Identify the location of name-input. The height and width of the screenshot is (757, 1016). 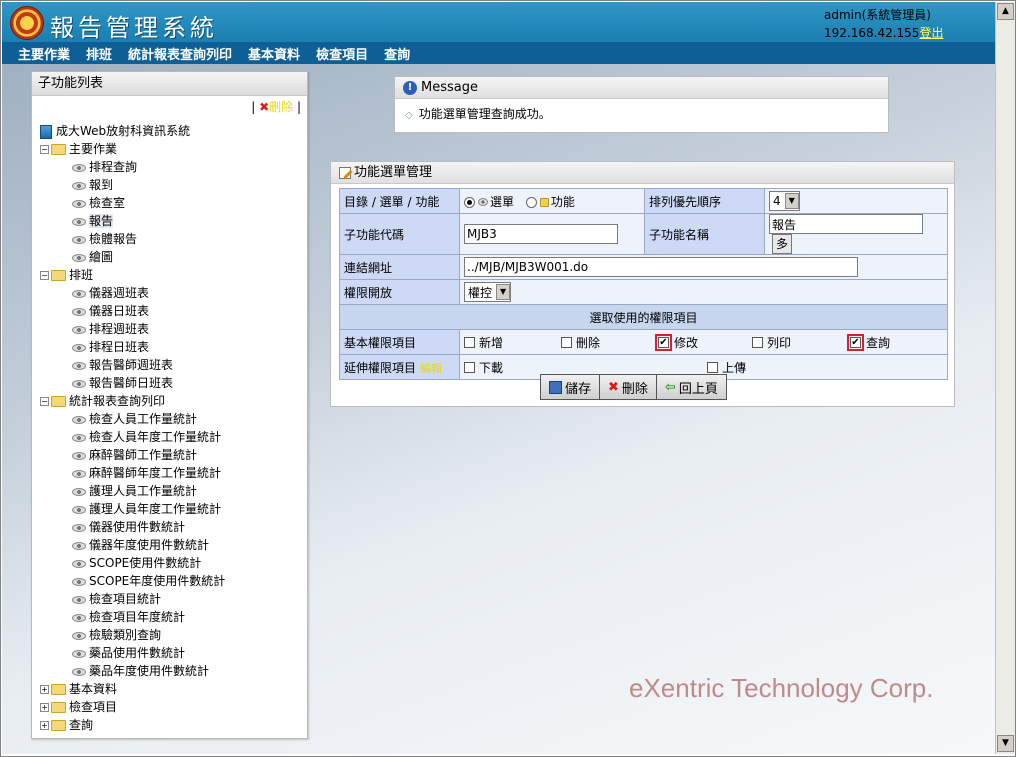
(846, 224).